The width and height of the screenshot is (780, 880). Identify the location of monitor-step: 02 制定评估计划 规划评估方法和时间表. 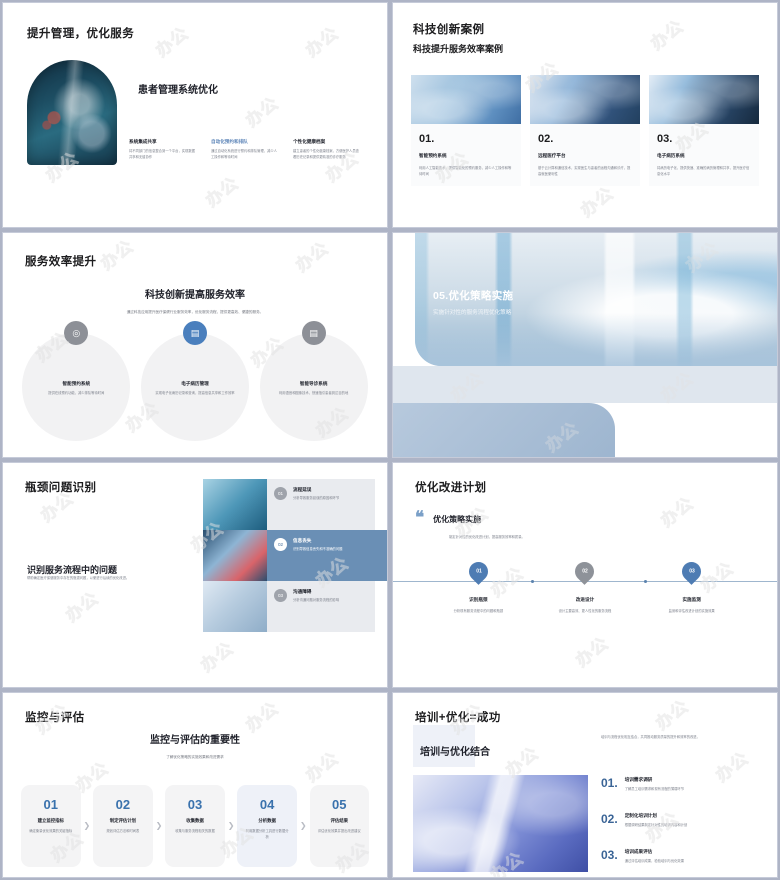
(123, 826).